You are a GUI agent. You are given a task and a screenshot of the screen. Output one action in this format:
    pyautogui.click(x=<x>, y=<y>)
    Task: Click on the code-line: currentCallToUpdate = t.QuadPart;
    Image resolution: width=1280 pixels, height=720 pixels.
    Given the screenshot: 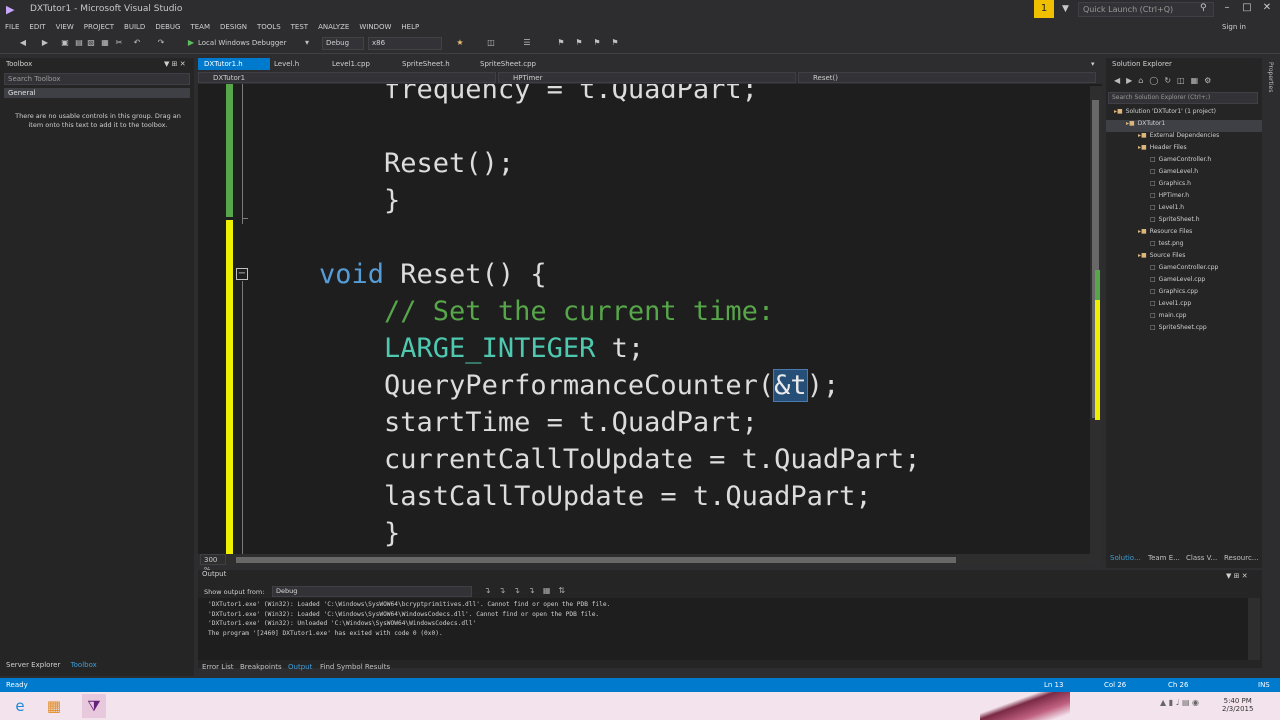 What is the action you would take?
    pyautogui.click(x=619, y=459)
    